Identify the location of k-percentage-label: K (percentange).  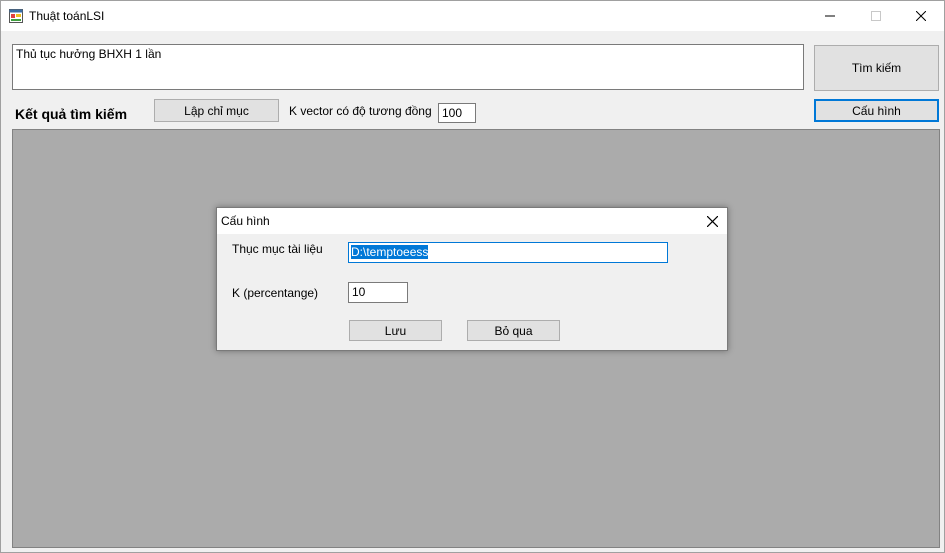
(275, 293).